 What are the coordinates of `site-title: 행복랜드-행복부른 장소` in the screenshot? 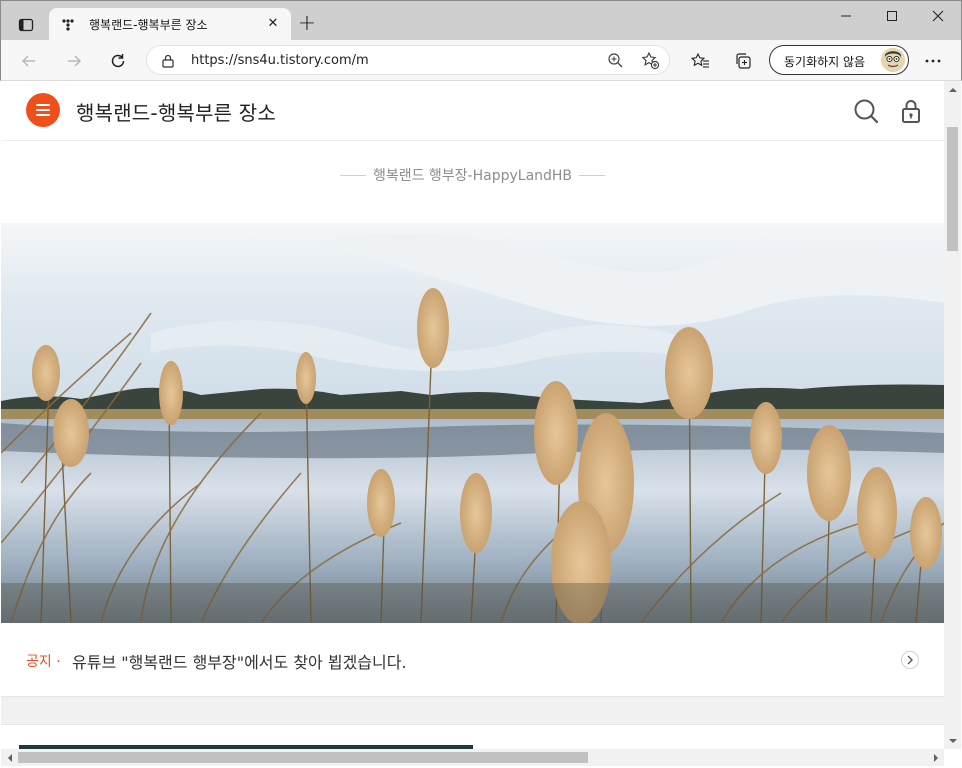 It's located at (176, 111).